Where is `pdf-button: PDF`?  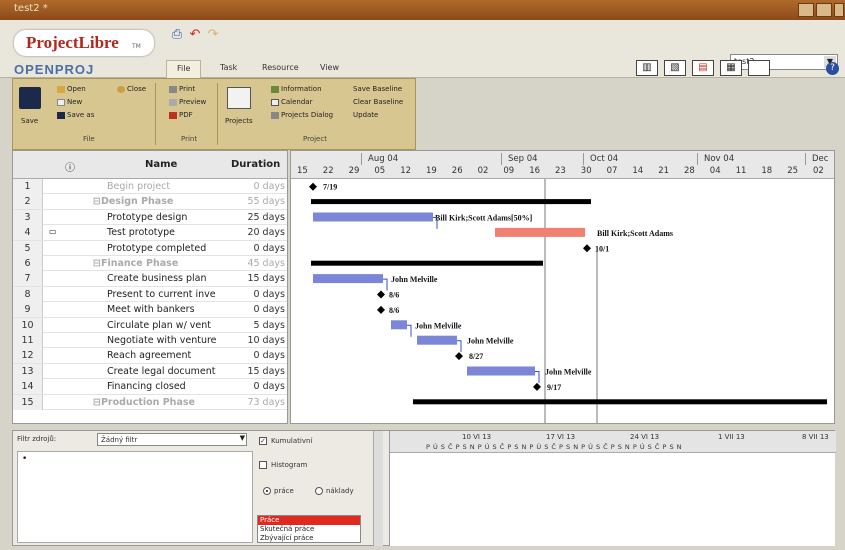 pdf-button: PDF is located at coordinates (181, 115).